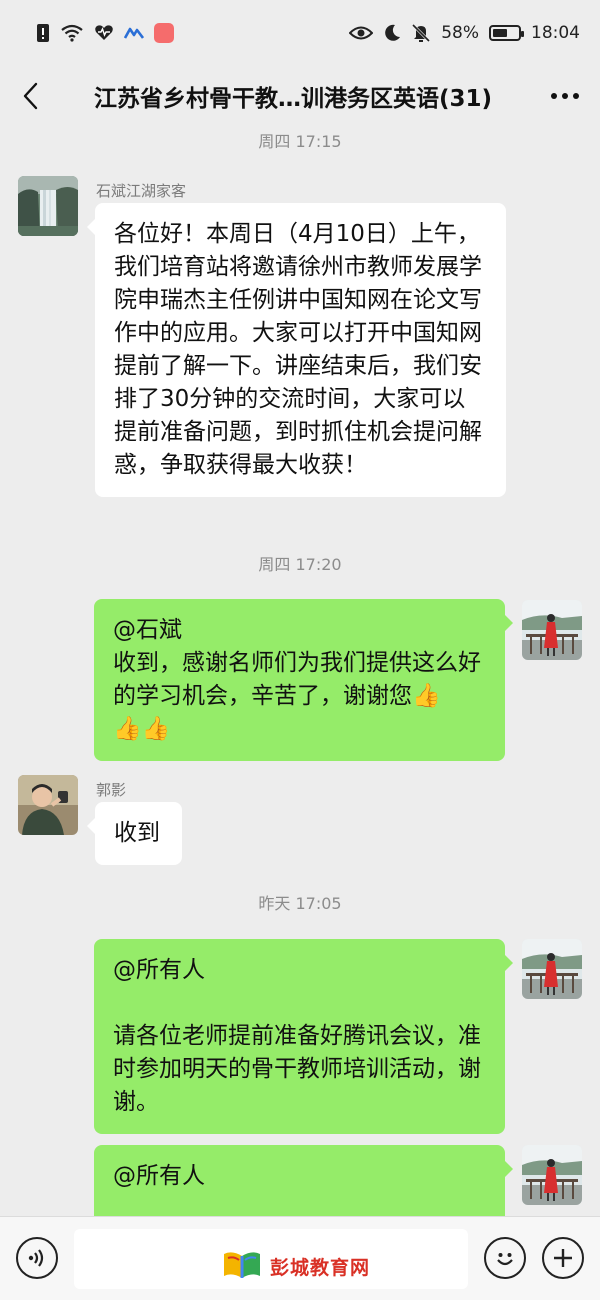 This screenshot has height=1300, width=600. What do you see at coordinates (141, 191) in the screenshot?
I see `sender-name: 石斌江湖家客` at bounding box center [141, 191].